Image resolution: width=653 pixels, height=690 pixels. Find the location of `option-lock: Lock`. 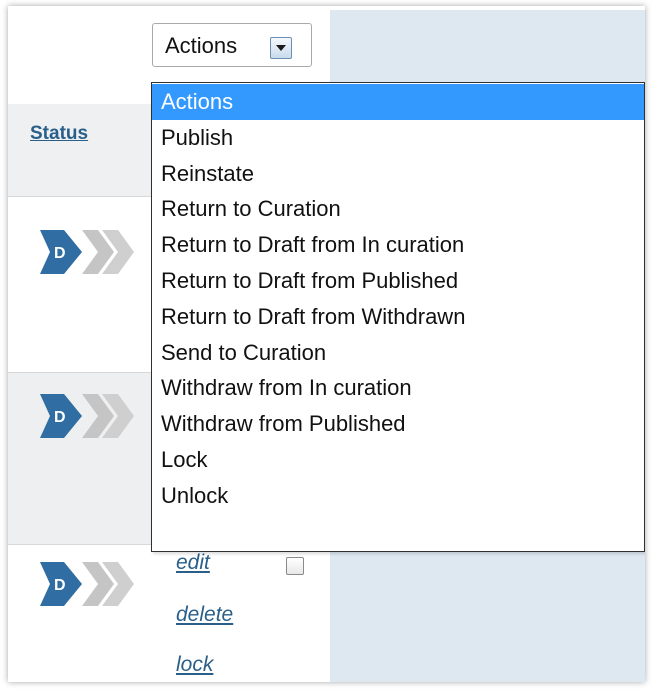

option-lock: Lock is located at coordinates (398, 460).